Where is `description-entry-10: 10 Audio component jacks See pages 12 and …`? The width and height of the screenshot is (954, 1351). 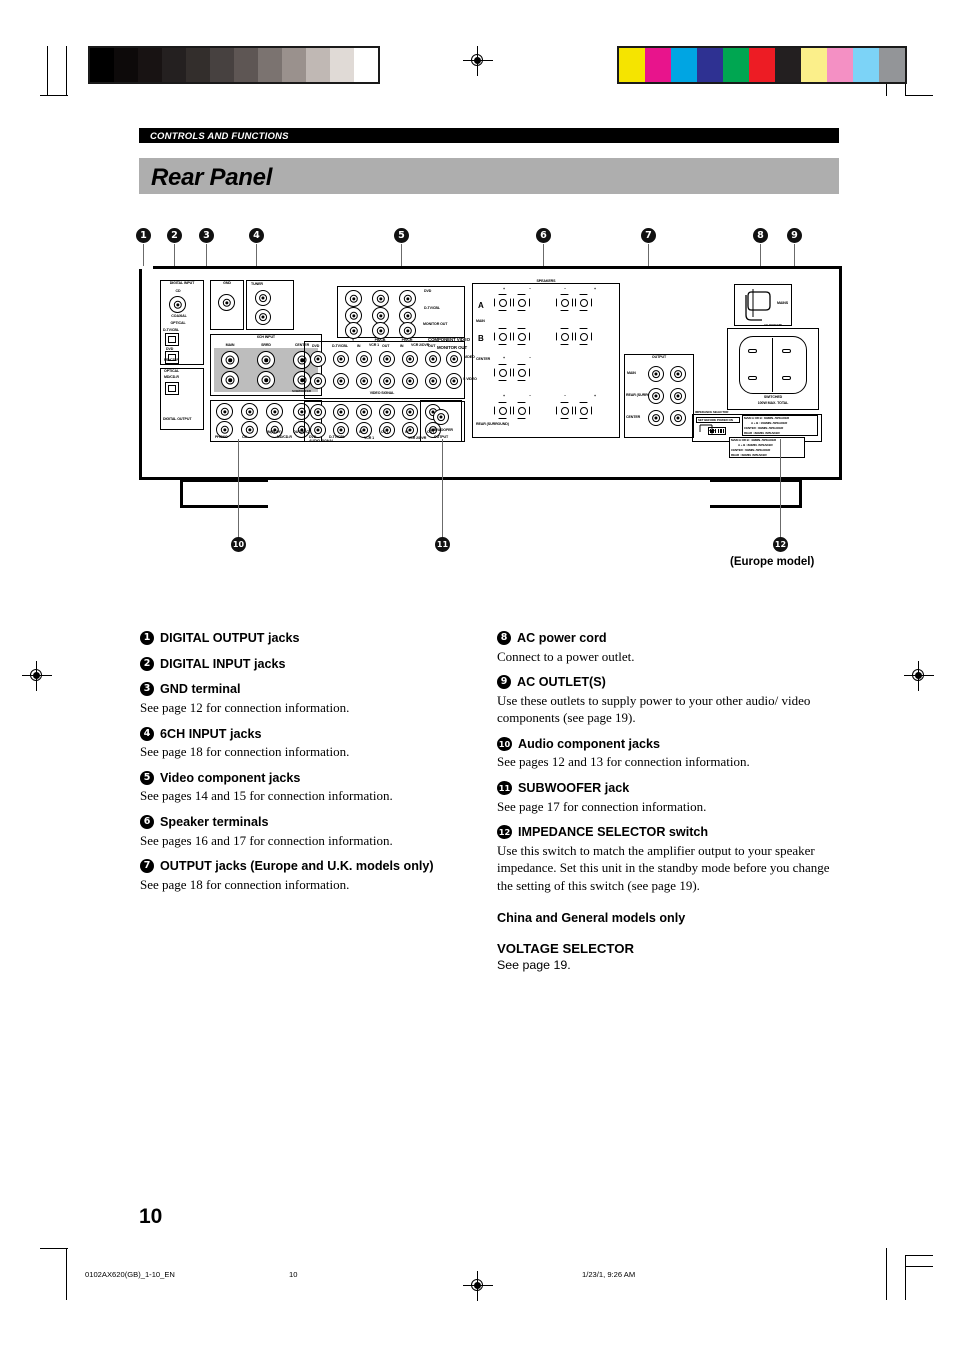
description-entry-10: 10 Audio component jacks See pages 12 and … is located at coordinates (672, 753).